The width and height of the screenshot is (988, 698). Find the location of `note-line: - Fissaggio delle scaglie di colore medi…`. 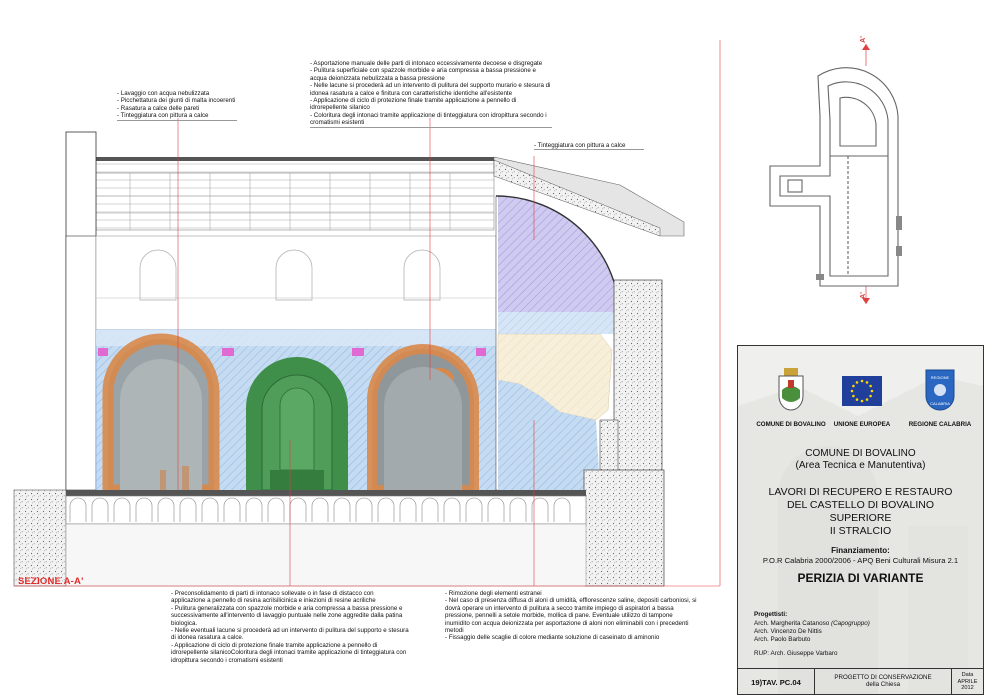

note-line: - Fissaggio delle scaglie di colore medi… is located at coordinates (552, 638).